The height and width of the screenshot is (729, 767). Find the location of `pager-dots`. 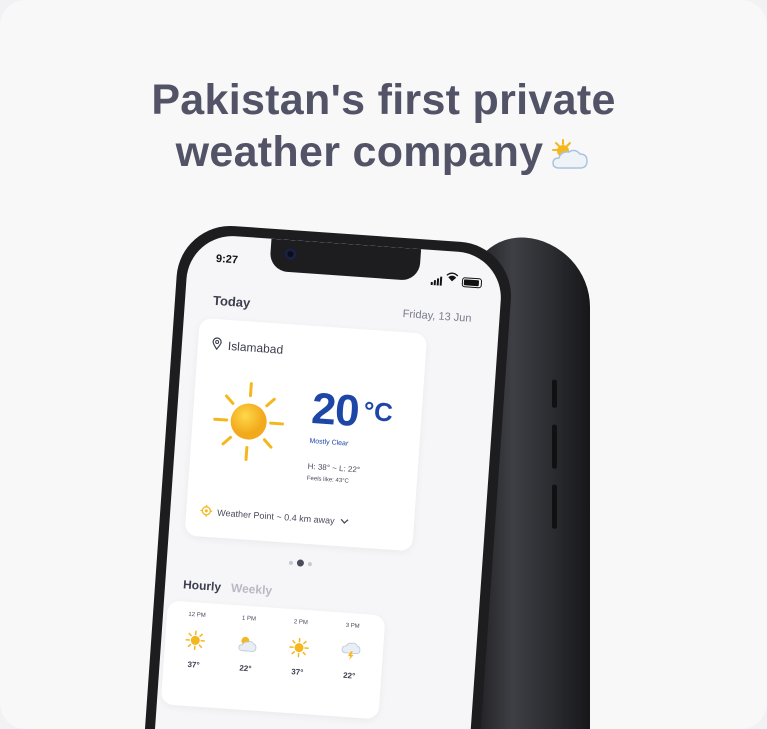

pager-dots is located at coordinates (300, 563).